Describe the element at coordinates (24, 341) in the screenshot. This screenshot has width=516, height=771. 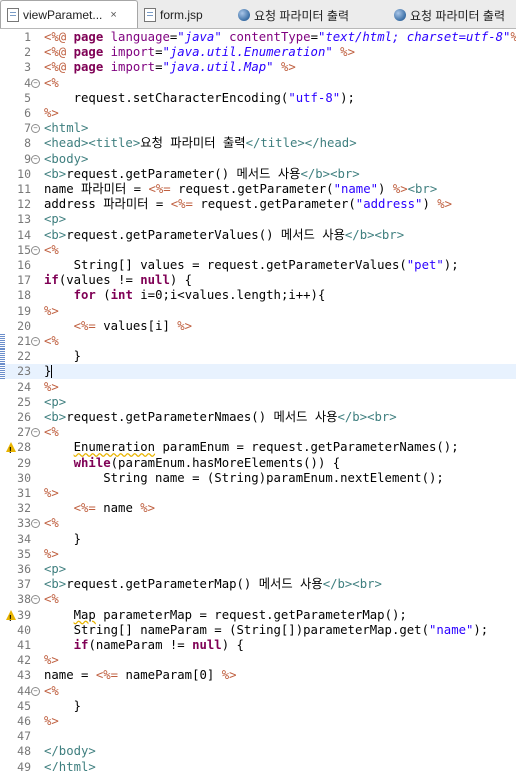
I see `line-number: 21` at that location.